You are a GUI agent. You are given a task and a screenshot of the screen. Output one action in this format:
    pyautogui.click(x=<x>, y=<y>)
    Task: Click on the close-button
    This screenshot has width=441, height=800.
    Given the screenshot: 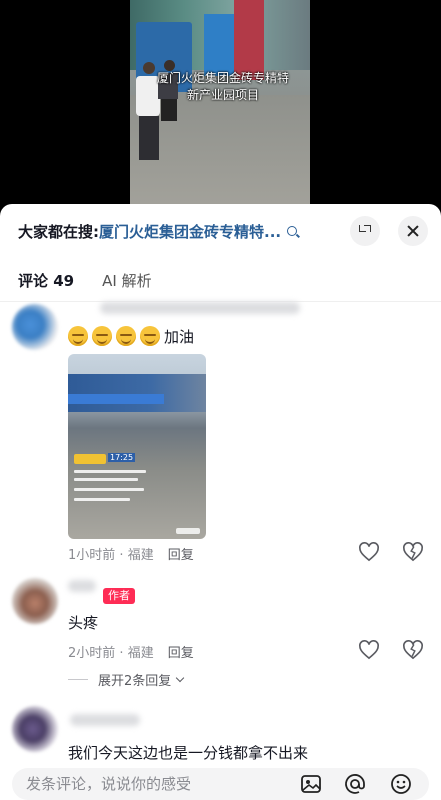 What is the action you would take?
    pyautogui.click(x=413, y=231)
    